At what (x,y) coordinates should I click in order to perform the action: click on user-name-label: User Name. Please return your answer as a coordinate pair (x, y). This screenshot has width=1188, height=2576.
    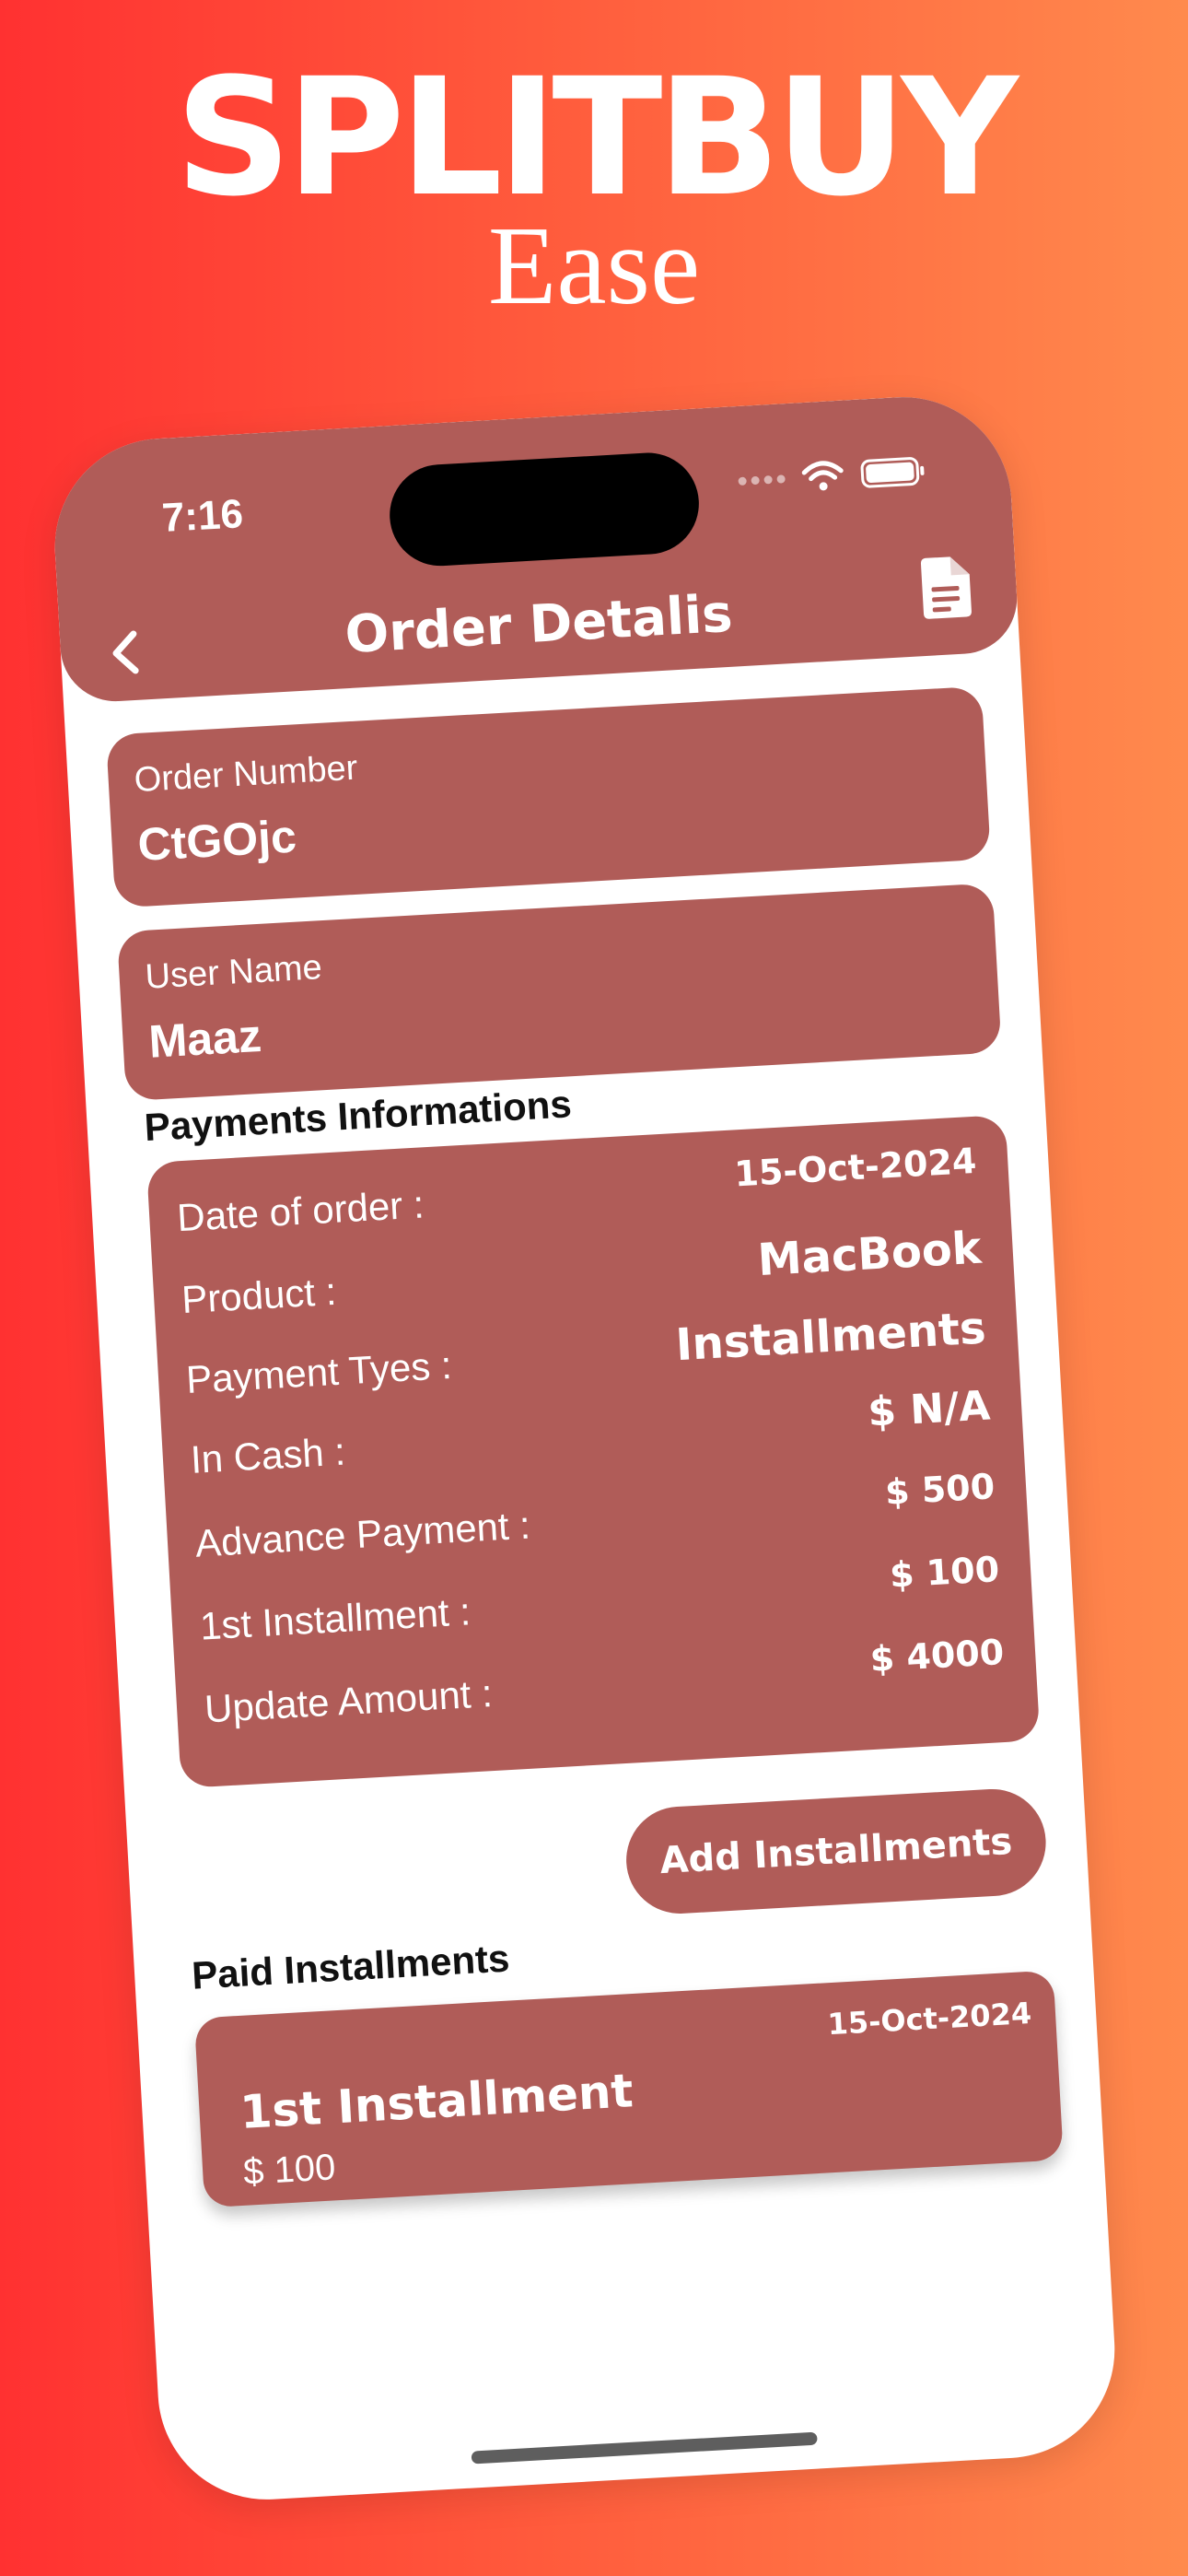
    Looking at the image, I should click on (233, 972).